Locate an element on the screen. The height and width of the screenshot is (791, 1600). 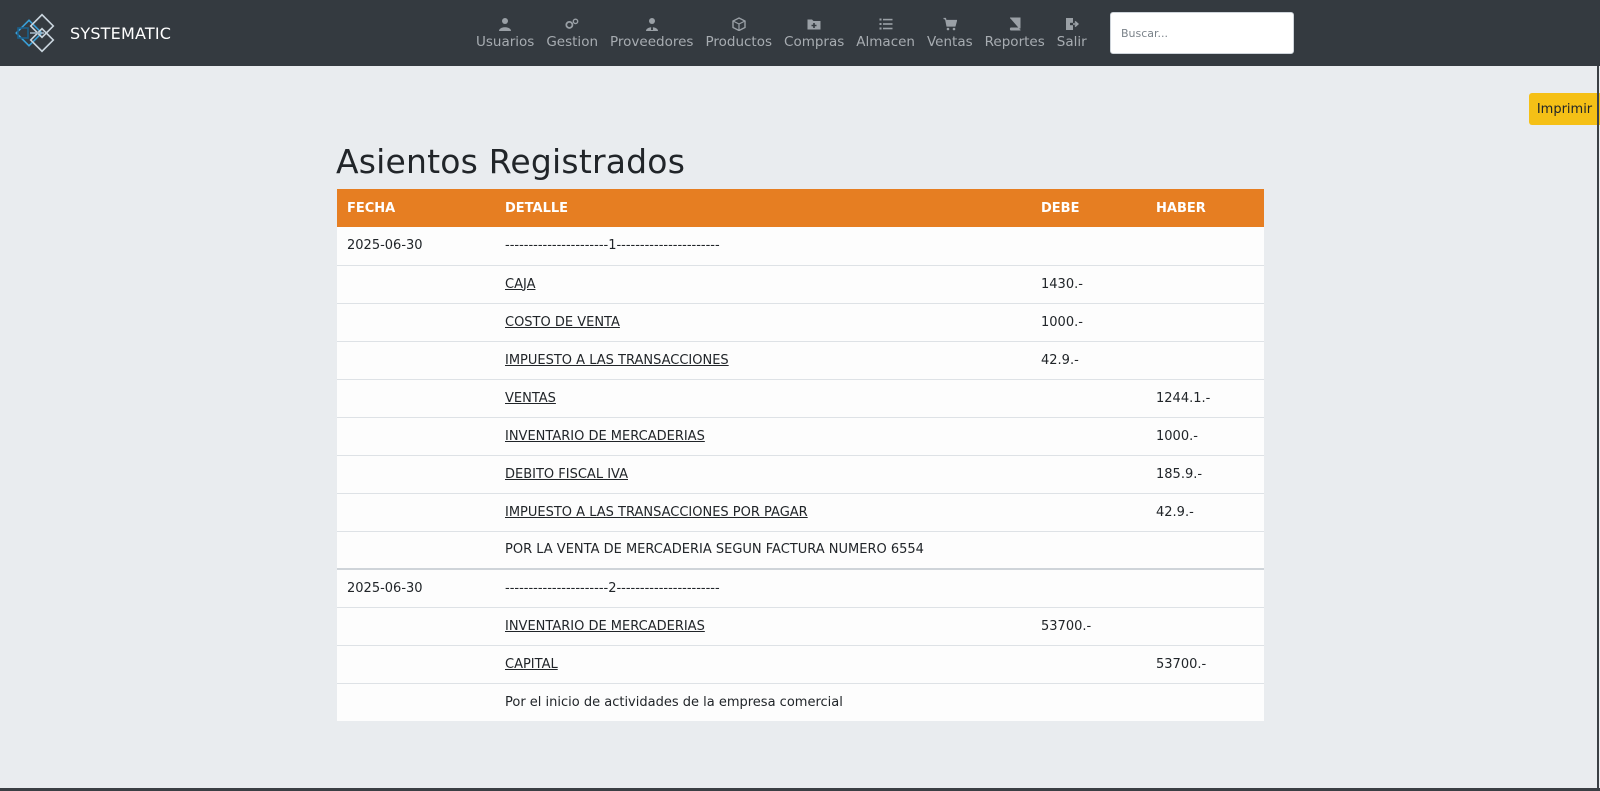
table-row: IMPUESTO A LAS TRANSACCIONES 42.9.- is located at coordinates (800, 359).